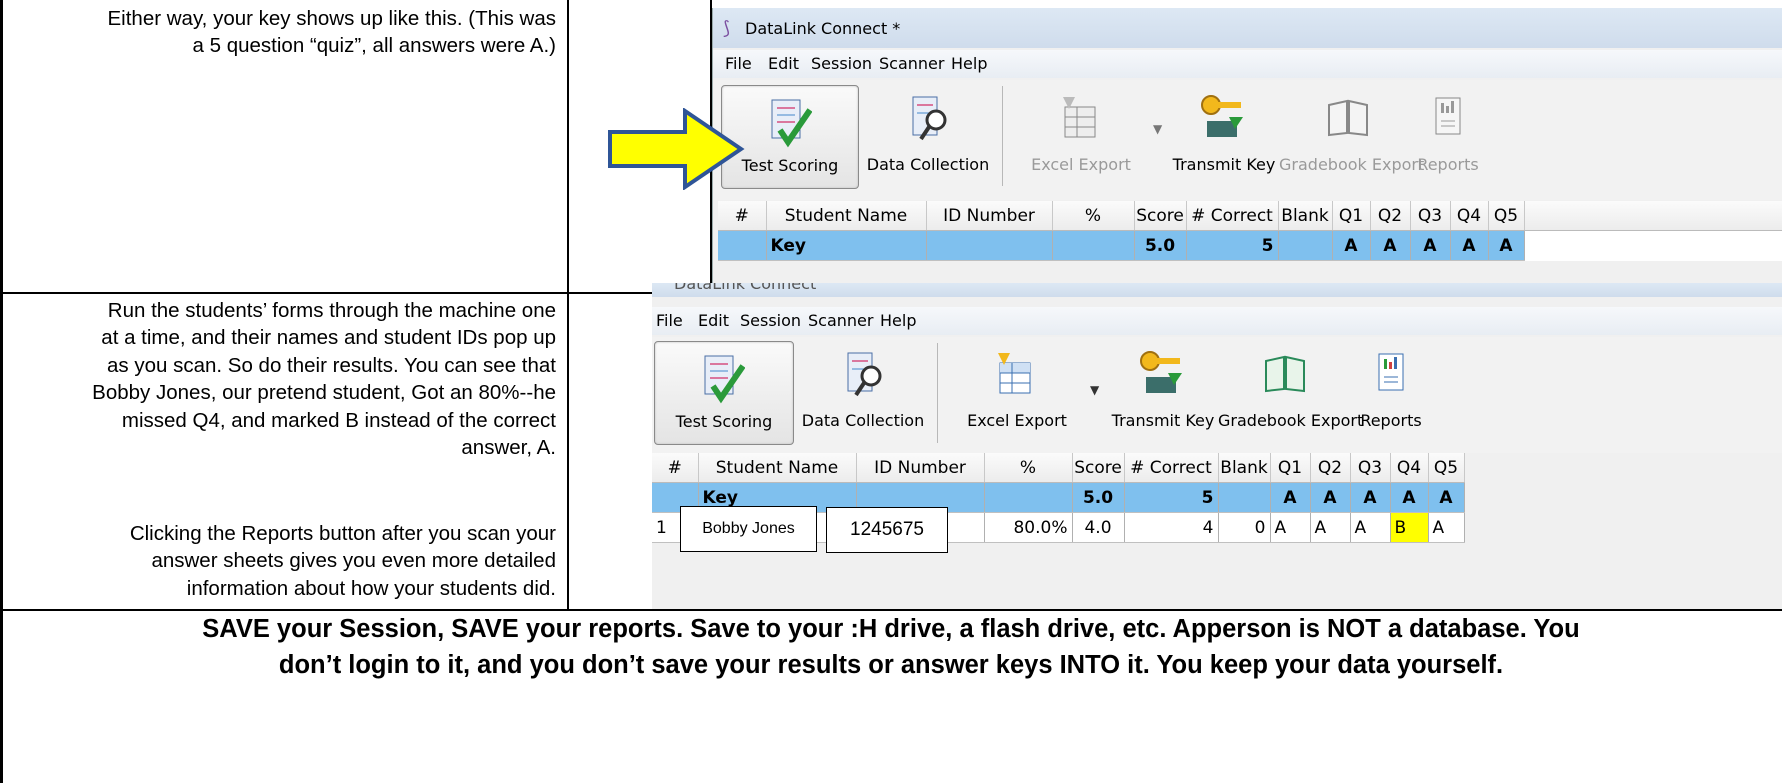  Describe the element at coordinates (846, 245) in the screenshot. I see `cell: Key` at that location.